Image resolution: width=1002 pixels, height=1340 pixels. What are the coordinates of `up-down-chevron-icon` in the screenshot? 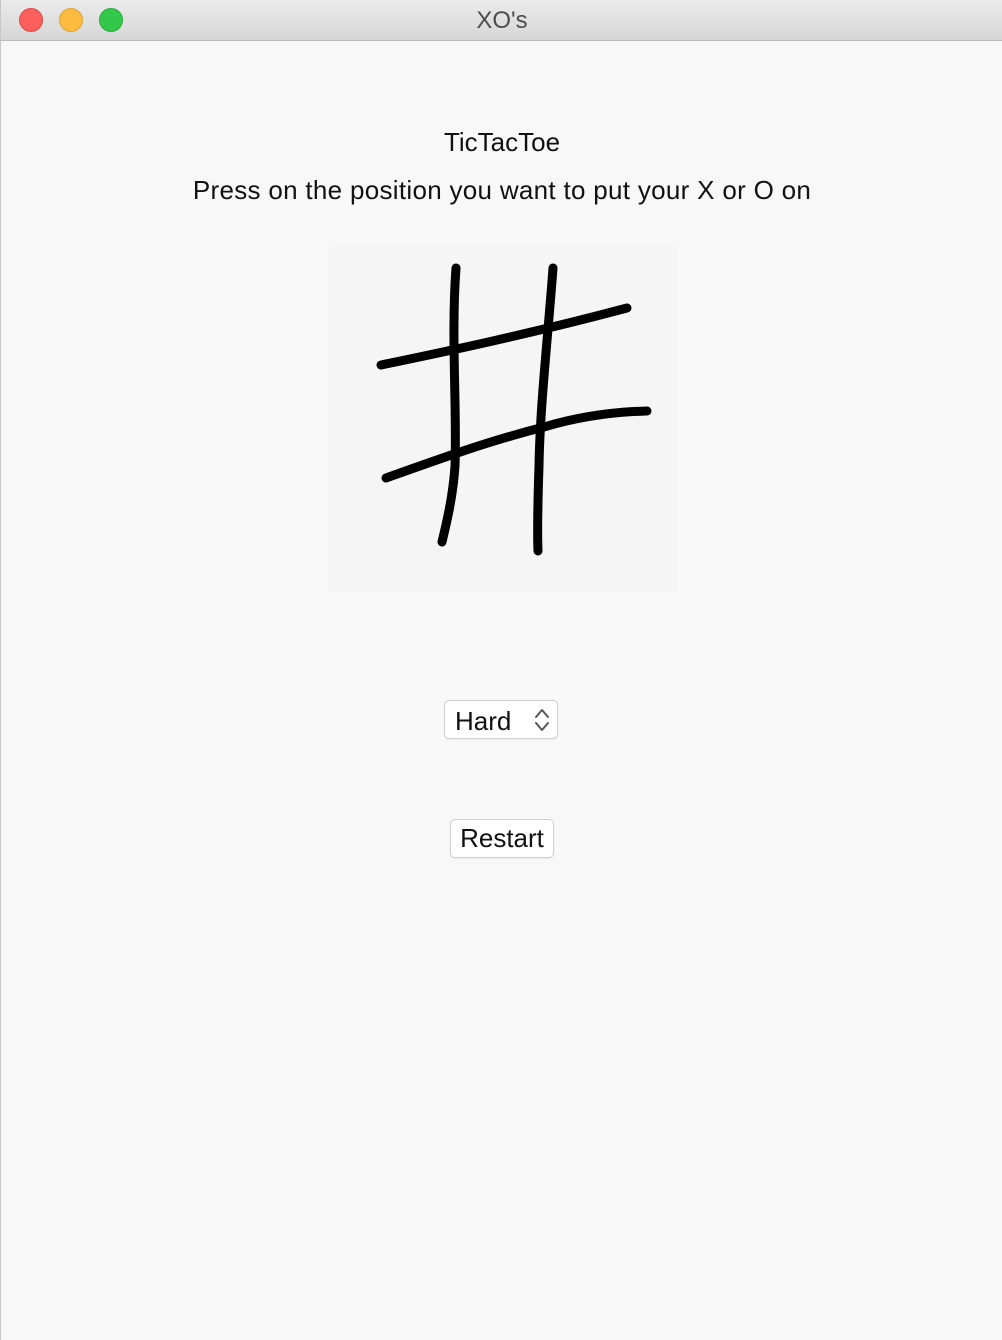 It's located at (542, 720).